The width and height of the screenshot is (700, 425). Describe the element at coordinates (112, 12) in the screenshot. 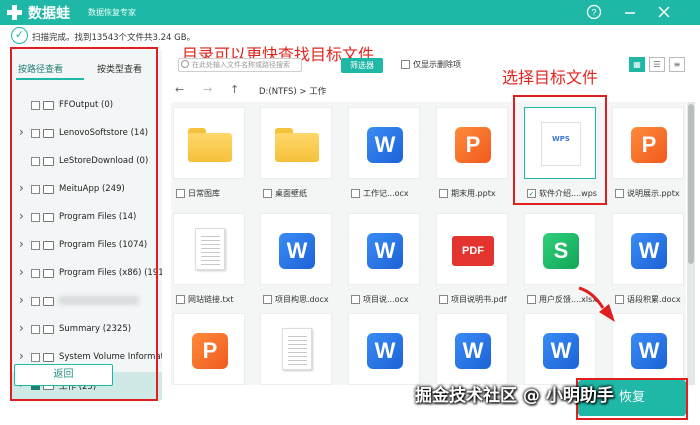

I see `app-subtitle: 数据恢复专家` at that location.